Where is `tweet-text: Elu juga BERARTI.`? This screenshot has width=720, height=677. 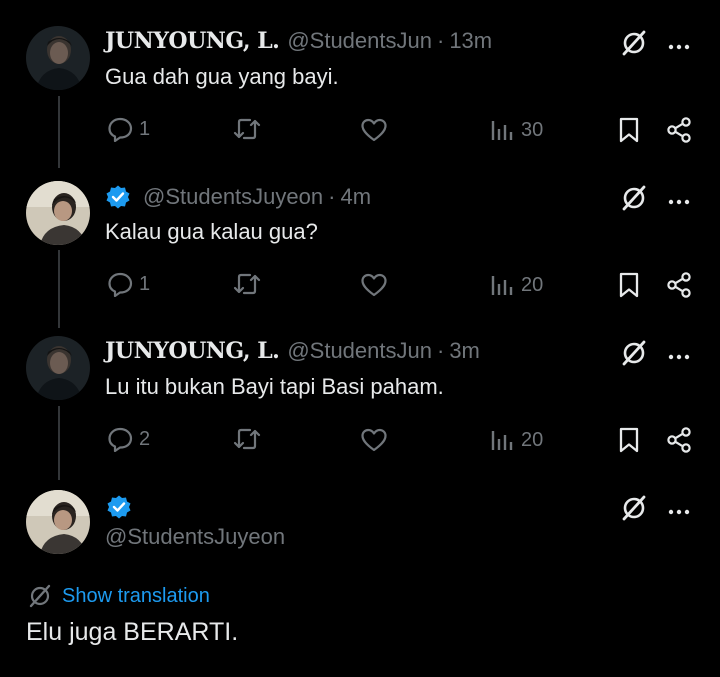
tweet-text: Elu juga BERARTI. is located at coordinates (132, 632).